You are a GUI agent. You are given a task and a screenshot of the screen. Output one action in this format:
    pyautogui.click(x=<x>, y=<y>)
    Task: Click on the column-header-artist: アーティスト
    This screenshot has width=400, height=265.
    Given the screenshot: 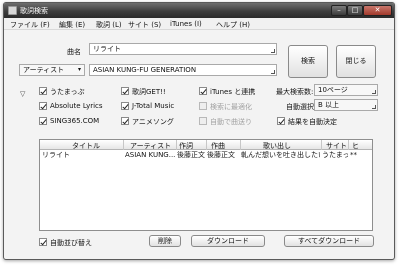 What is the action you would take?
    pyautogui.click(x=150, y=146)
    